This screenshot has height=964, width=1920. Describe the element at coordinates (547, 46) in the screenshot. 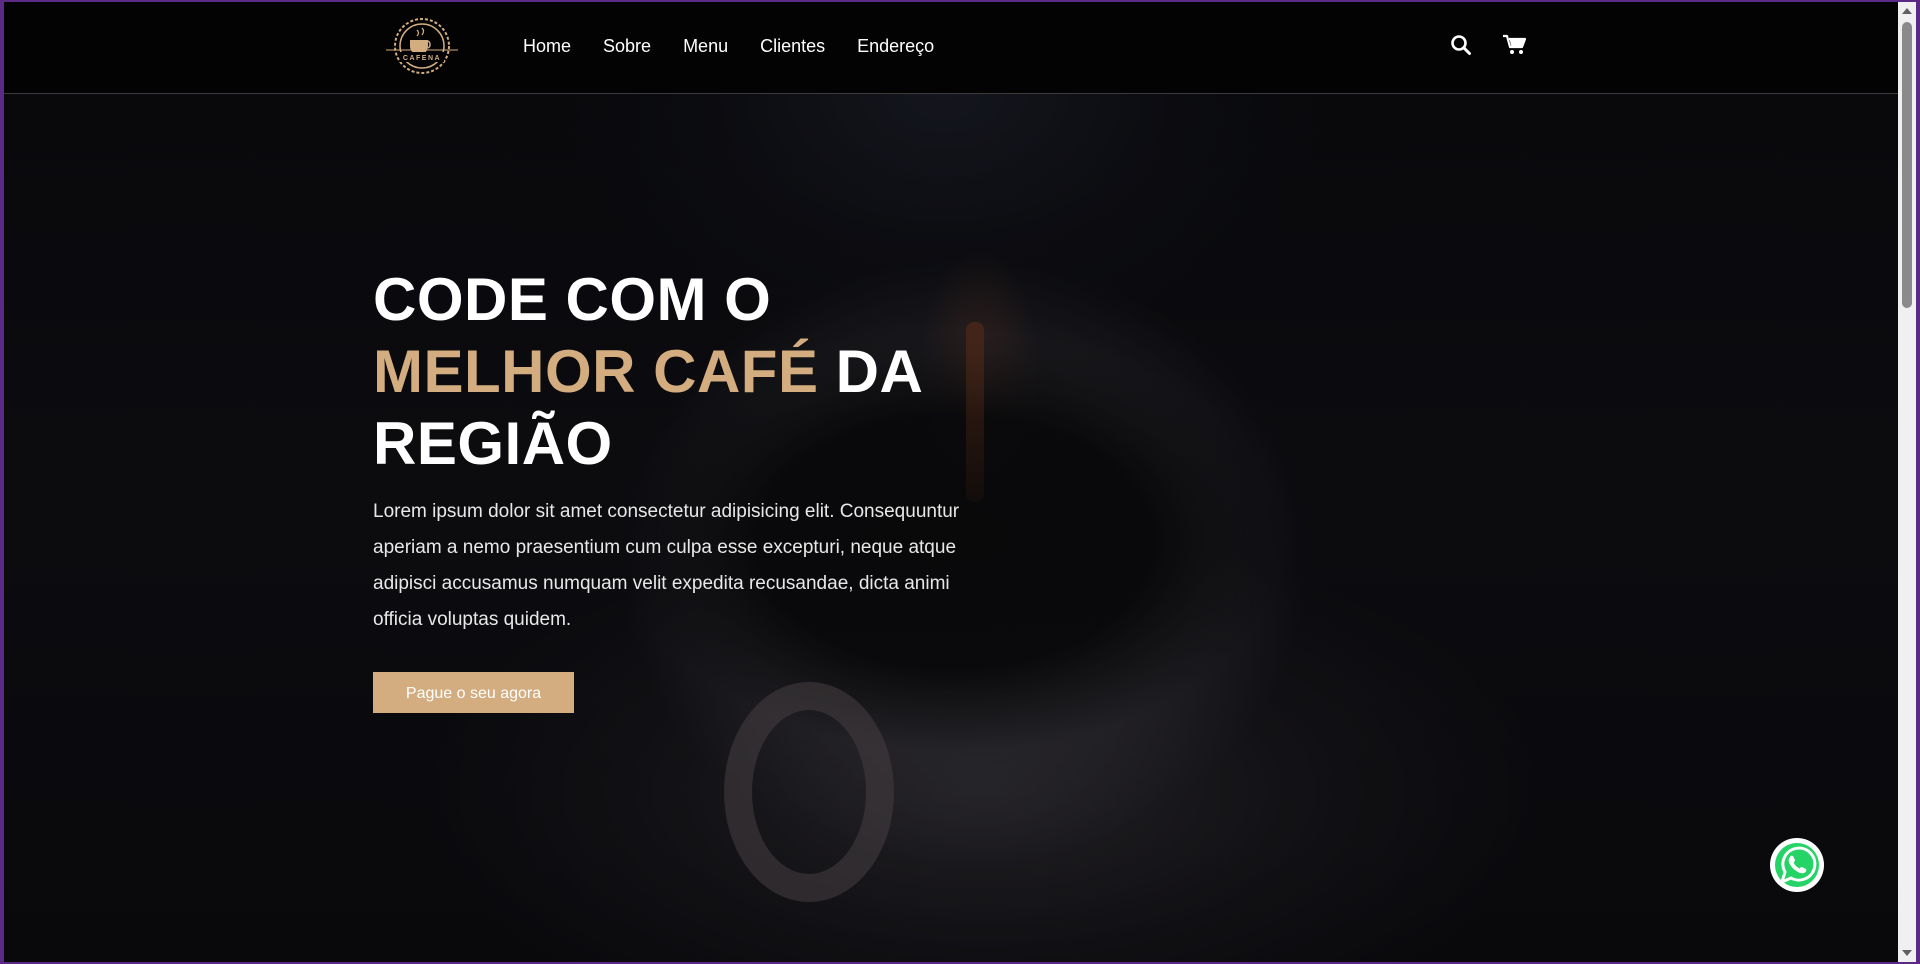

I see `nav-home: Home` at that location.